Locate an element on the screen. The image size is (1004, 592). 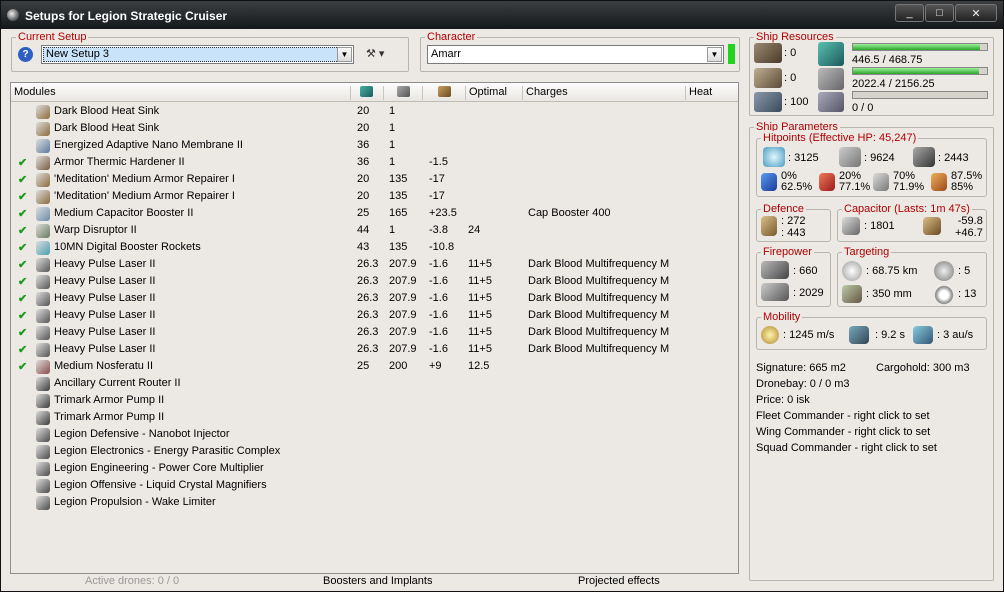
projected-effects-button: Projected effects is located at coordinates (619, 581).